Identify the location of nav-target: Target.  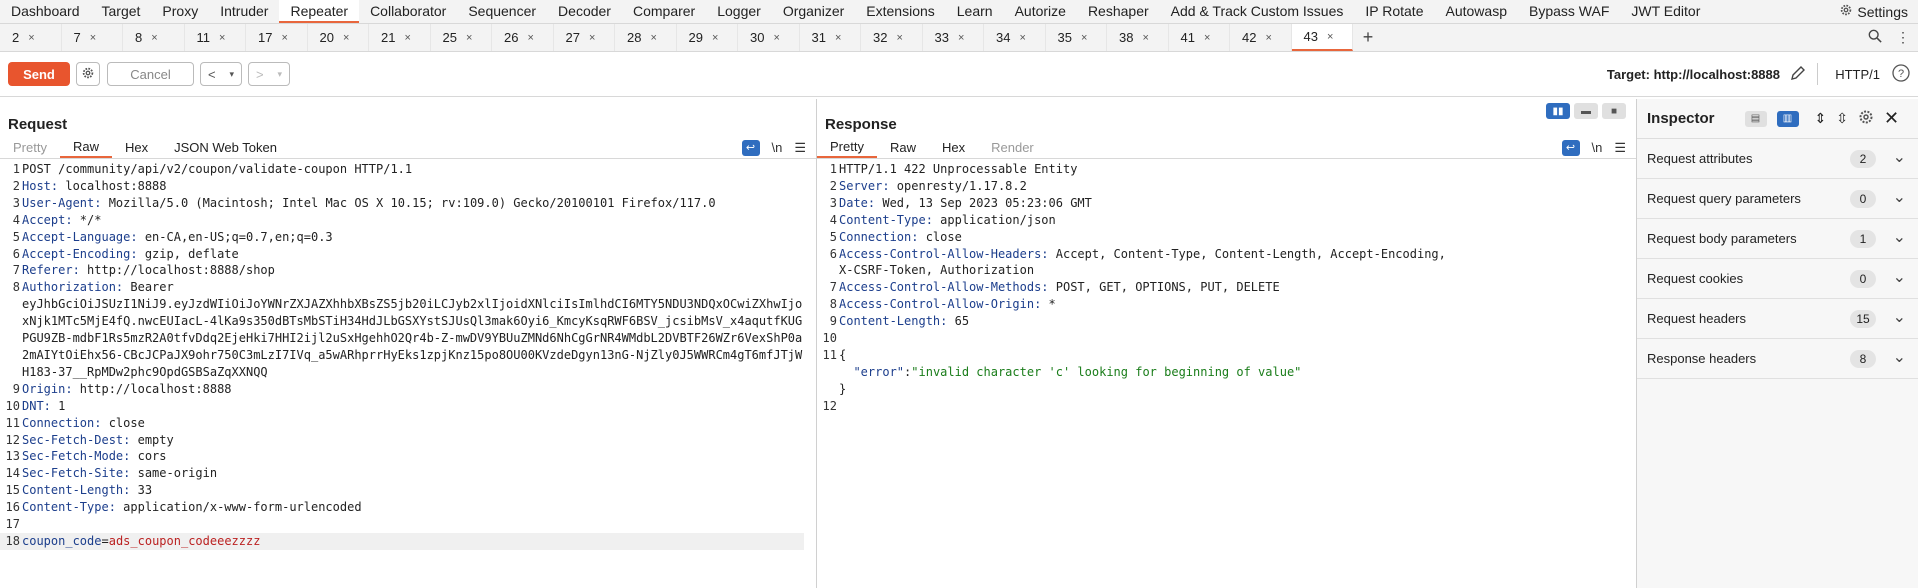
(121, 11).